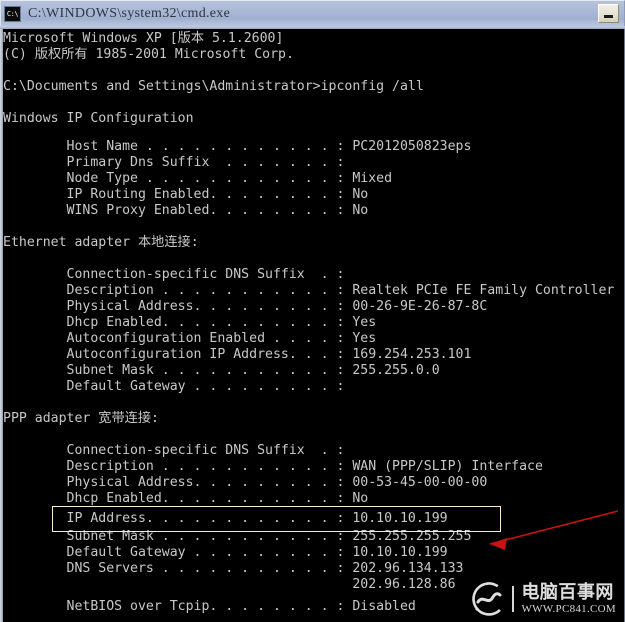 This screenshot has width=625, height=622. Describe the element at coordinates (229, 584) in the screenshot. I see `console-line: 202.96.128.86` at that location.